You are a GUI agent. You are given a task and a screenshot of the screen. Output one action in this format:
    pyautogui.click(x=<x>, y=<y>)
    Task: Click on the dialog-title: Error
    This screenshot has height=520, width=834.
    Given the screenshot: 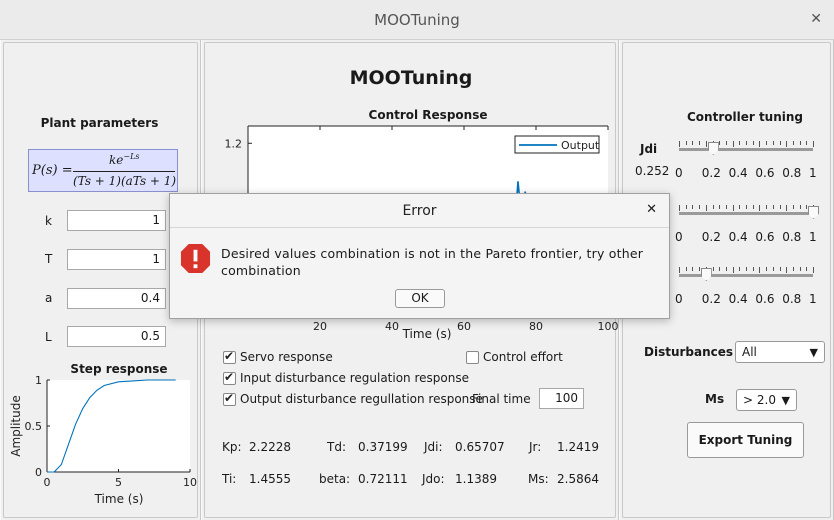 What is the action you would take?
    pyautogui.click(x=419, y=211)
    